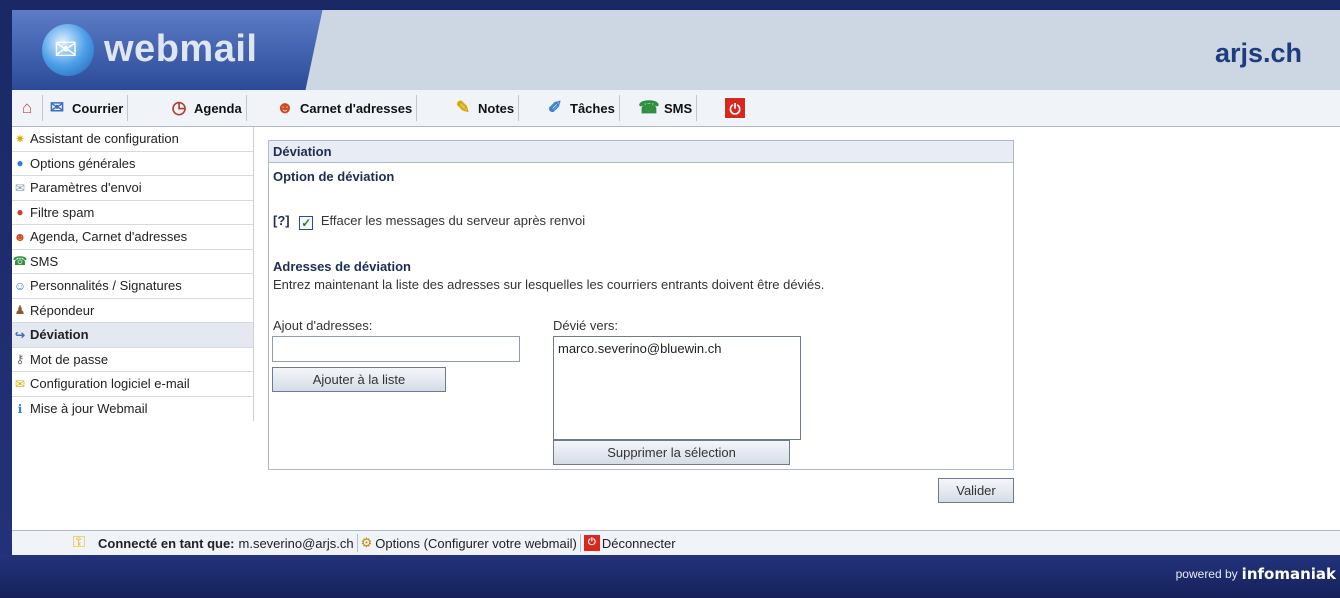 The image size is (1340, 598). I want to click on app-header: ✉ webmail arjs.ch, so click(676, 50).